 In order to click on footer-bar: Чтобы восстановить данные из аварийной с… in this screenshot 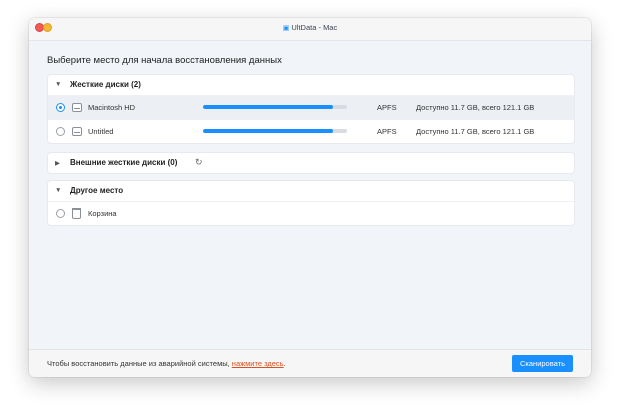, I will do `click(310, 363)`.